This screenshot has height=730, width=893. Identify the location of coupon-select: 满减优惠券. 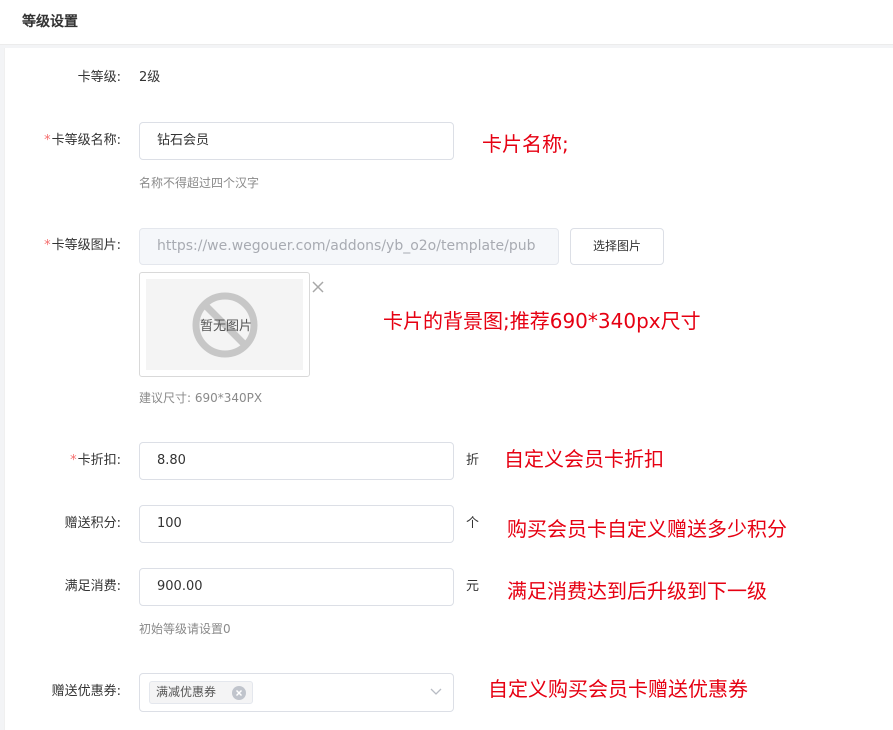
(296, 692).